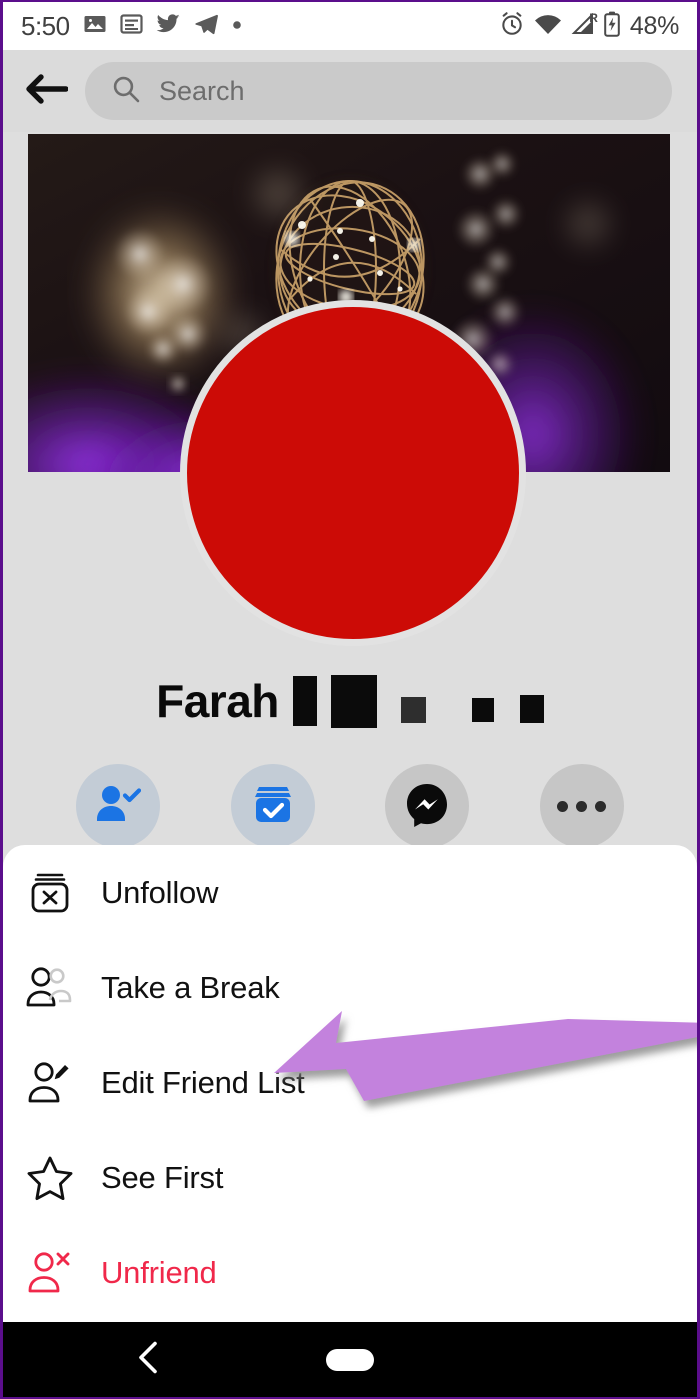 This screenshot has height=1399, width=700. I want to click on menu-item-label: Take a Break, so click(190, 987).